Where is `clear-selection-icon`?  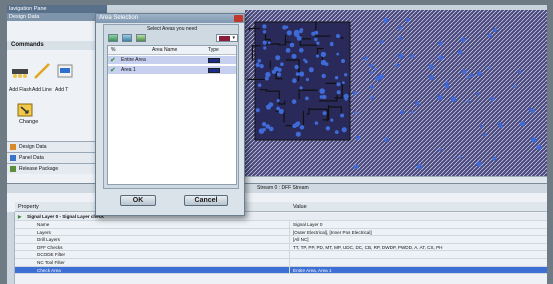
clear-selection-icon is located at coordinates (141, 38).